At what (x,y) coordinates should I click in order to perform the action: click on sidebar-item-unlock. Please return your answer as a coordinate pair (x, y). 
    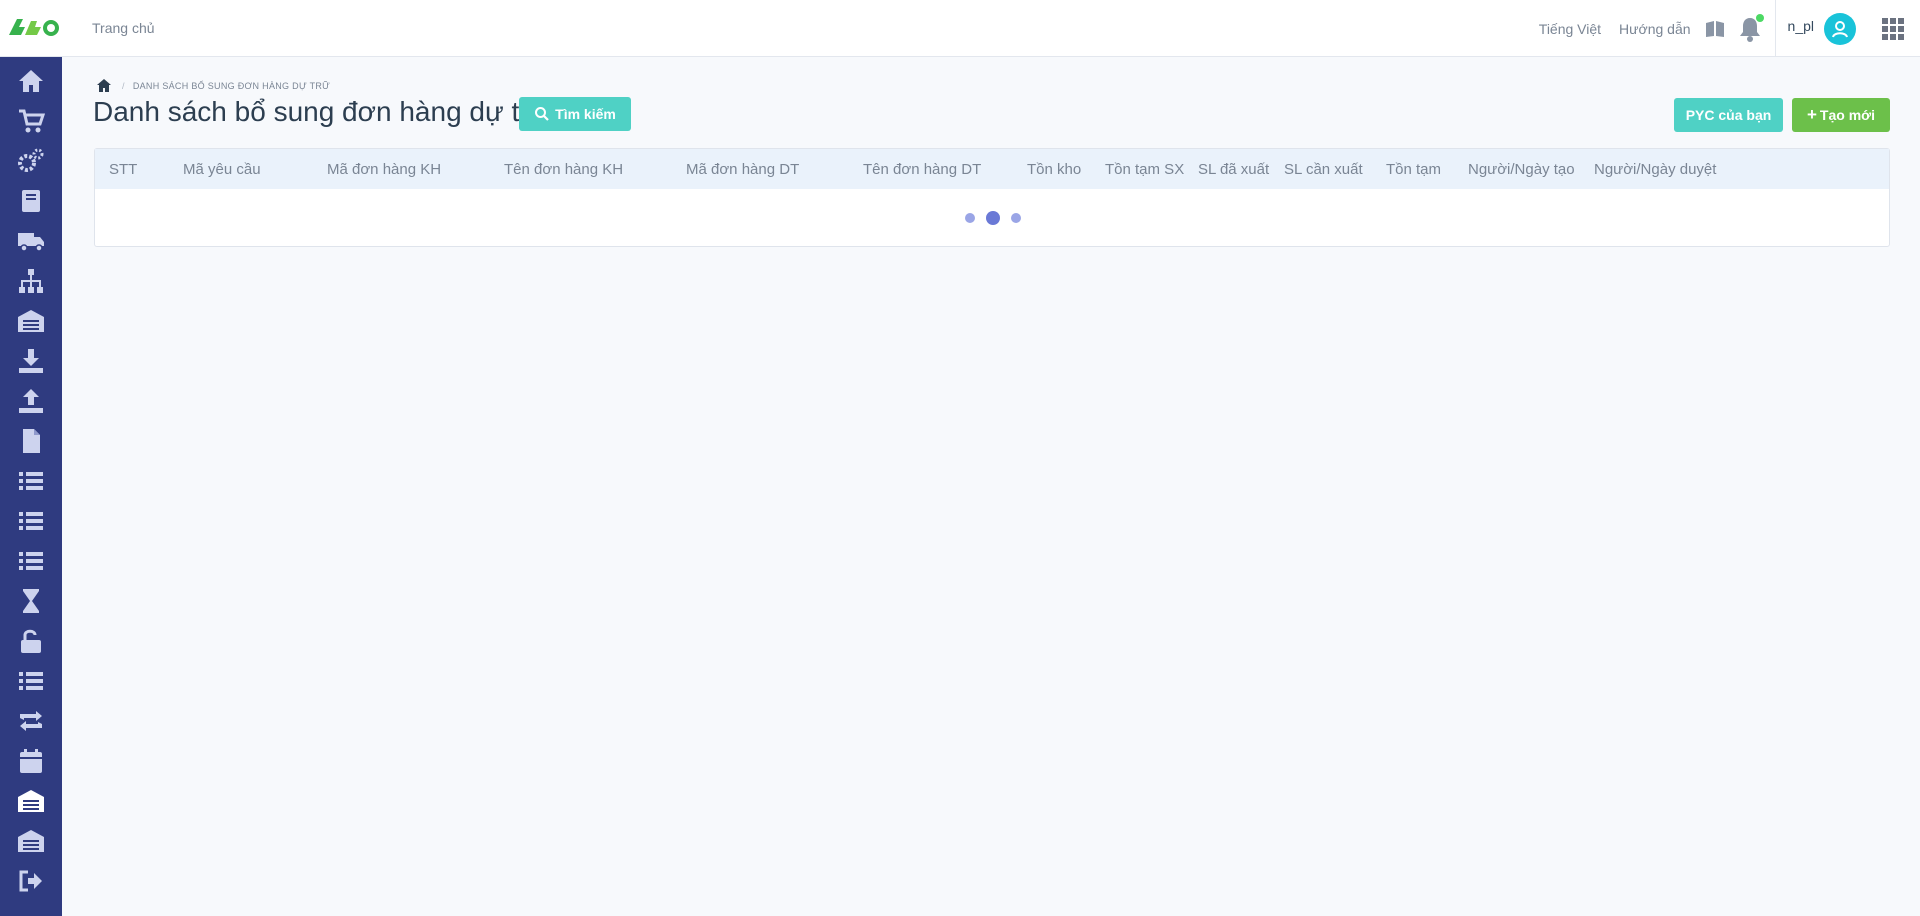
    Looking at the image, I should click on (31, 641).